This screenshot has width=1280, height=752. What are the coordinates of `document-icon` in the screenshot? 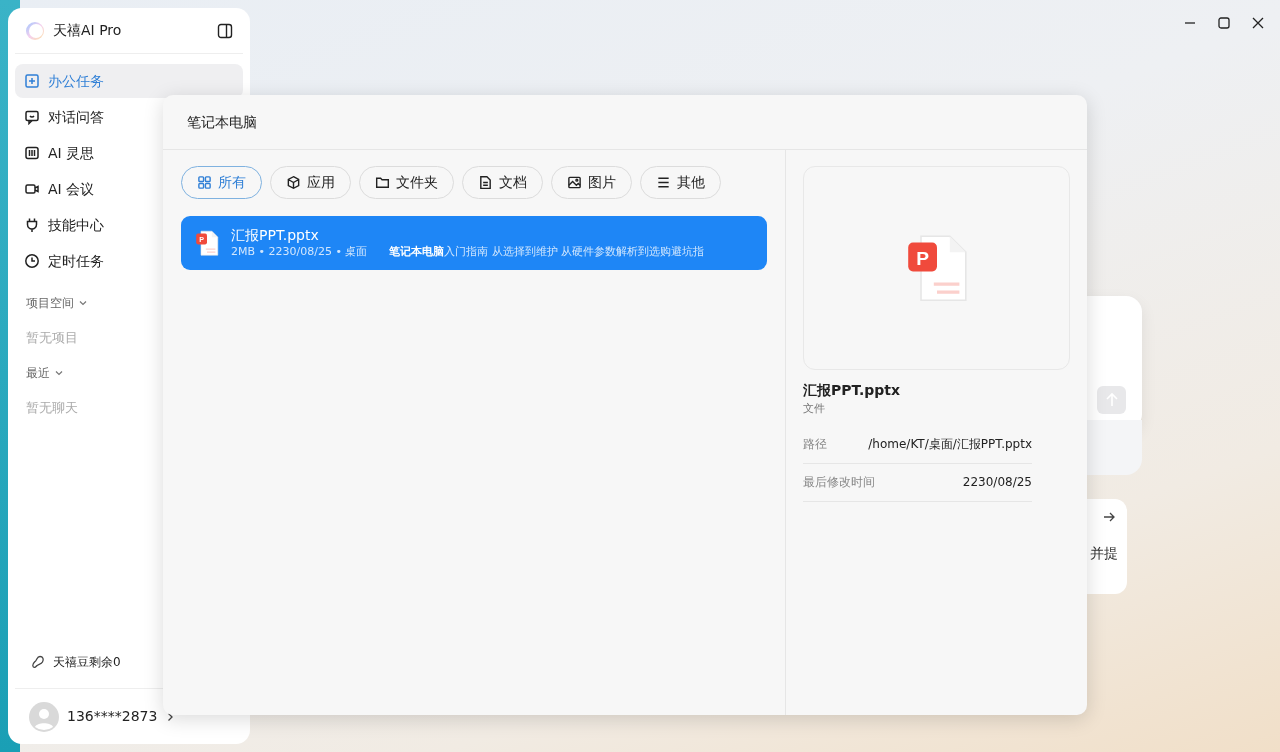 It's located at (485, 182).